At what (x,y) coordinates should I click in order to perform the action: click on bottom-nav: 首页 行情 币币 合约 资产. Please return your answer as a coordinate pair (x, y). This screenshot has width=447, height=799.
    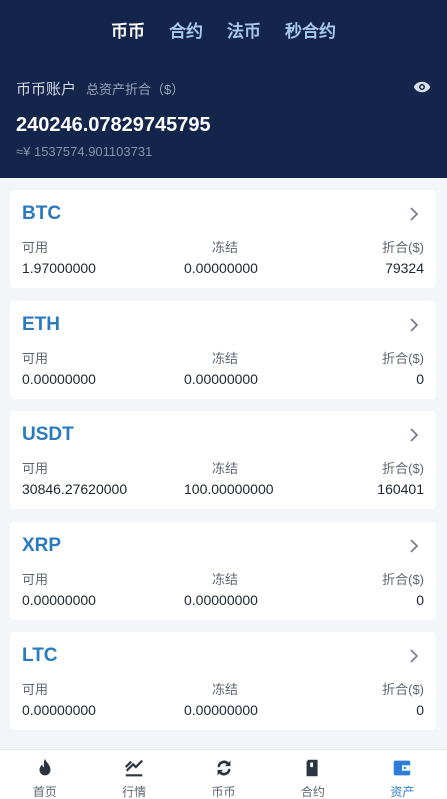
    Looking at the image, I should click on (223, 774).